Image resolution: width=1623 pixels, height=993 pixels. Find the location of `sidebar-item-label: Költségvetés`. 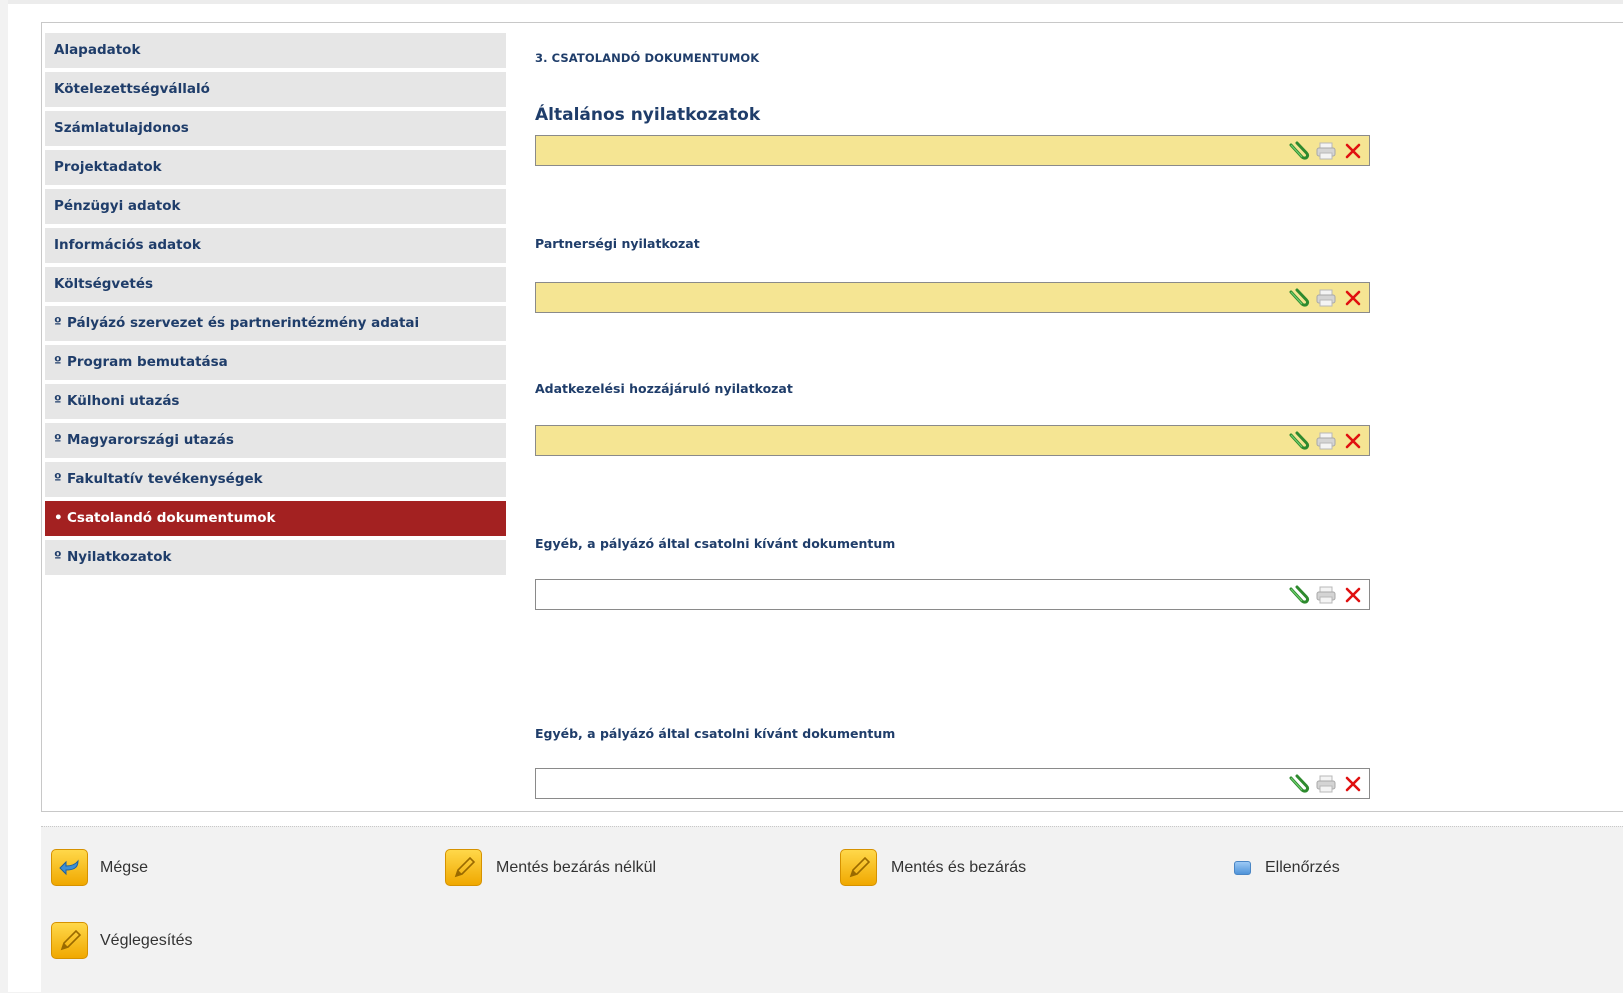

sidebar-item-label: Költségvetés is located at coordinates (104, 284).